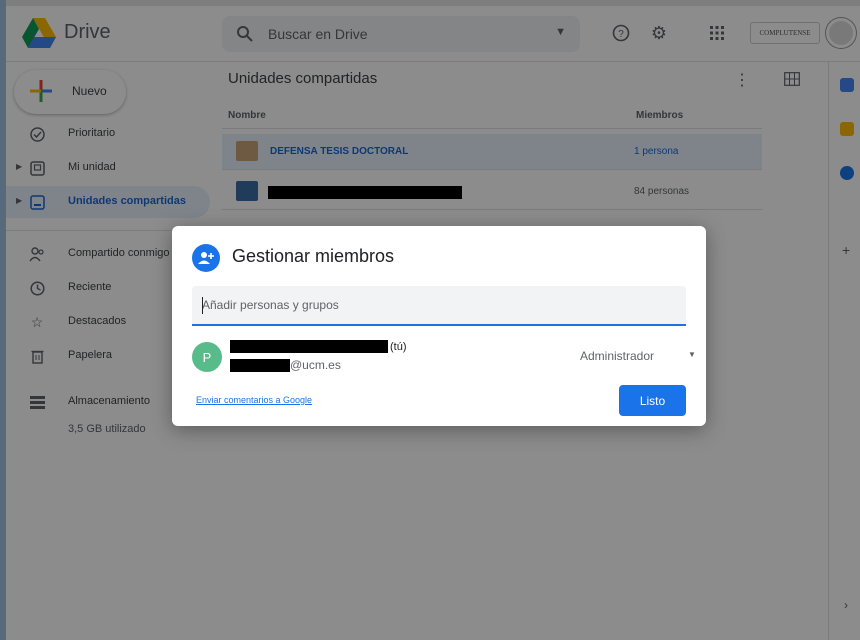 The image size is (860, 640). What do you see at coordinates (206, 258) in the screenshot?
I see `add-person-icon` at bounding box center [206, 258].